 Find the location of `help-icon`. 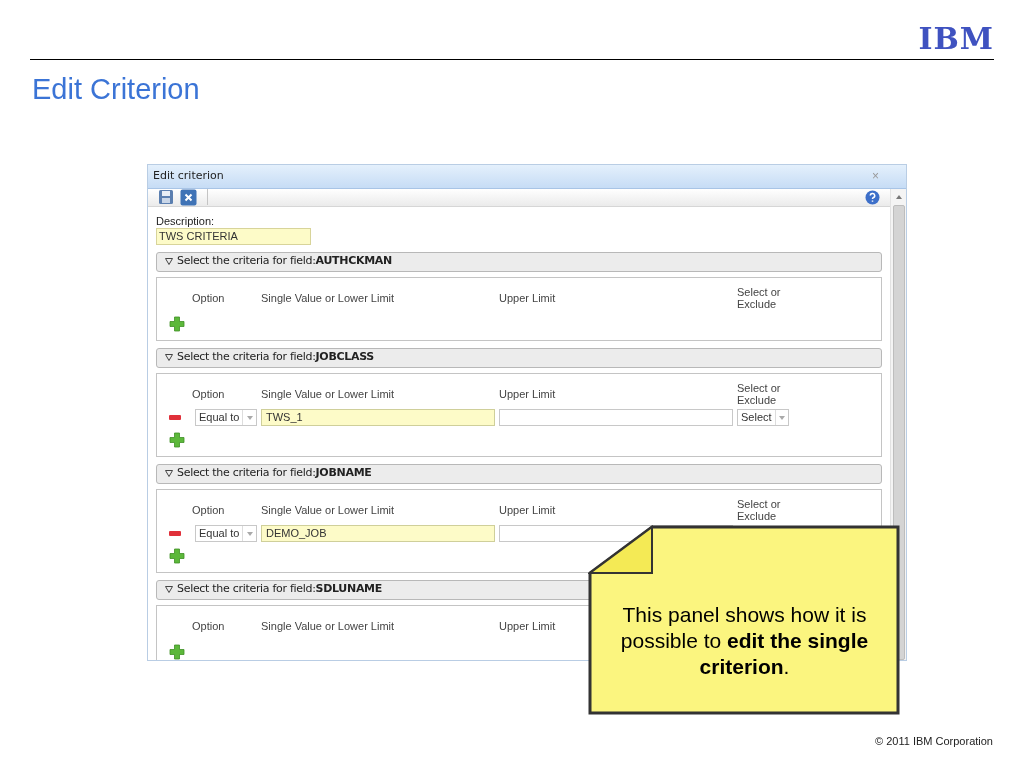

help-icon is located at coordinates (872, 197).